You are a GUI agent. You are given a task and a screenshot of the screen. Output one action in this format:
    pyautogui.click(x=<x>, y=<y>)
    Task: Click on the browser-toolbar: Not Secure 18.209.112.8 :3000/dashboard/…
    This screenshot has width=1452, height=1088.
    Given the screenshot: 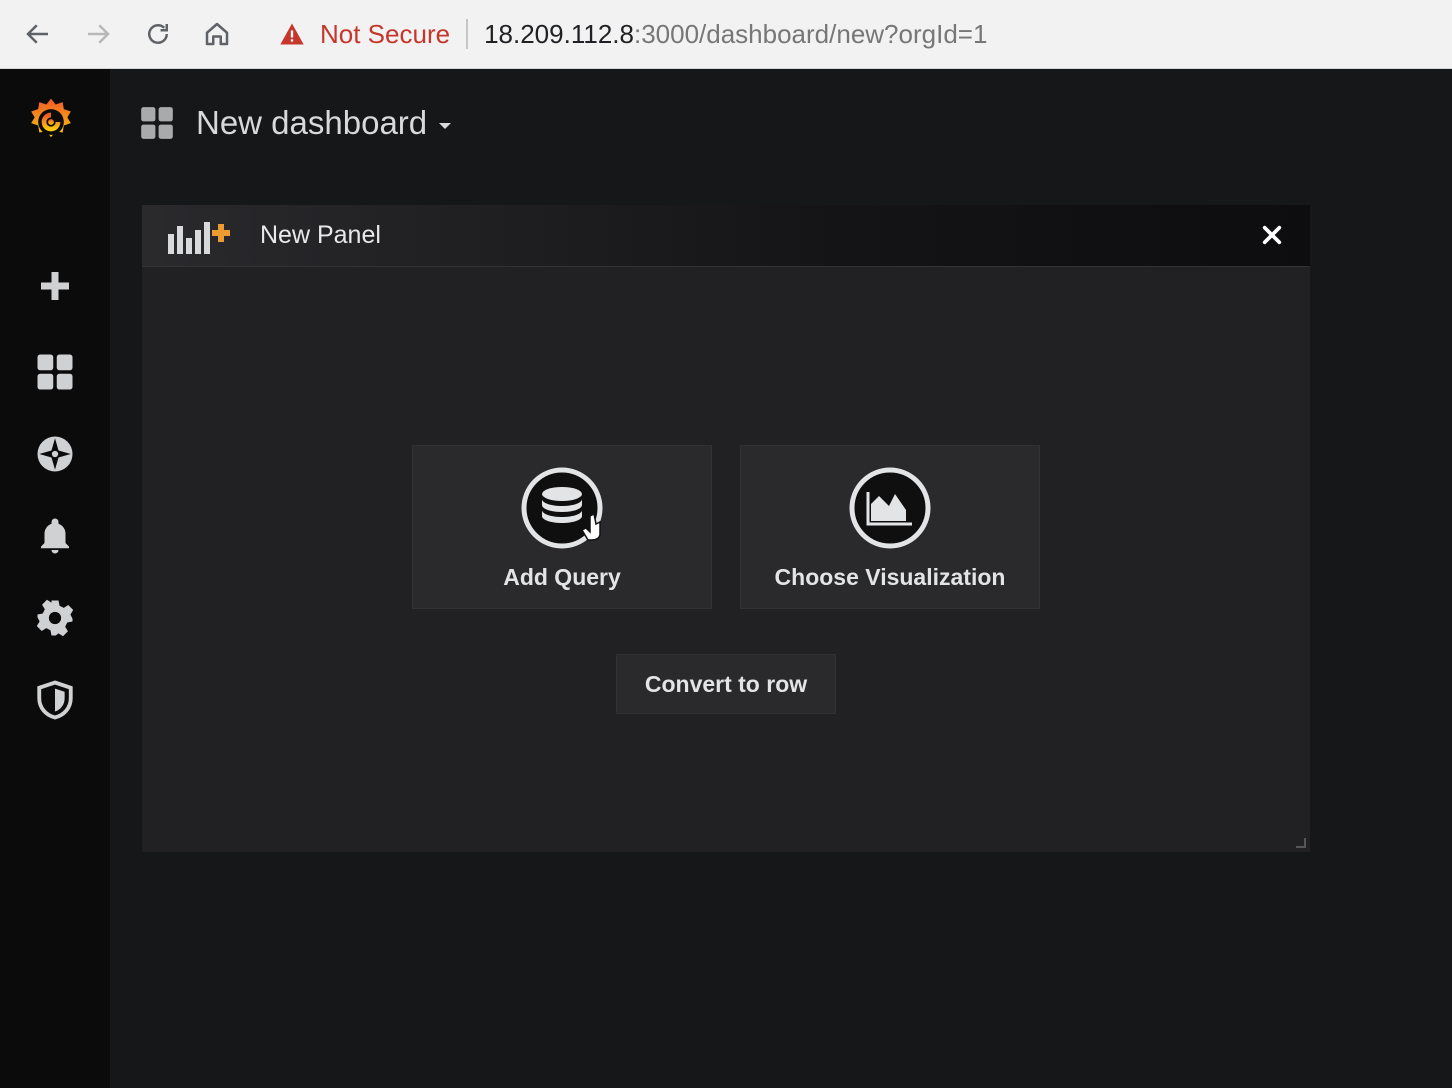 What is the action you would take?
    pyautogui.click(x=726, y=34)
    